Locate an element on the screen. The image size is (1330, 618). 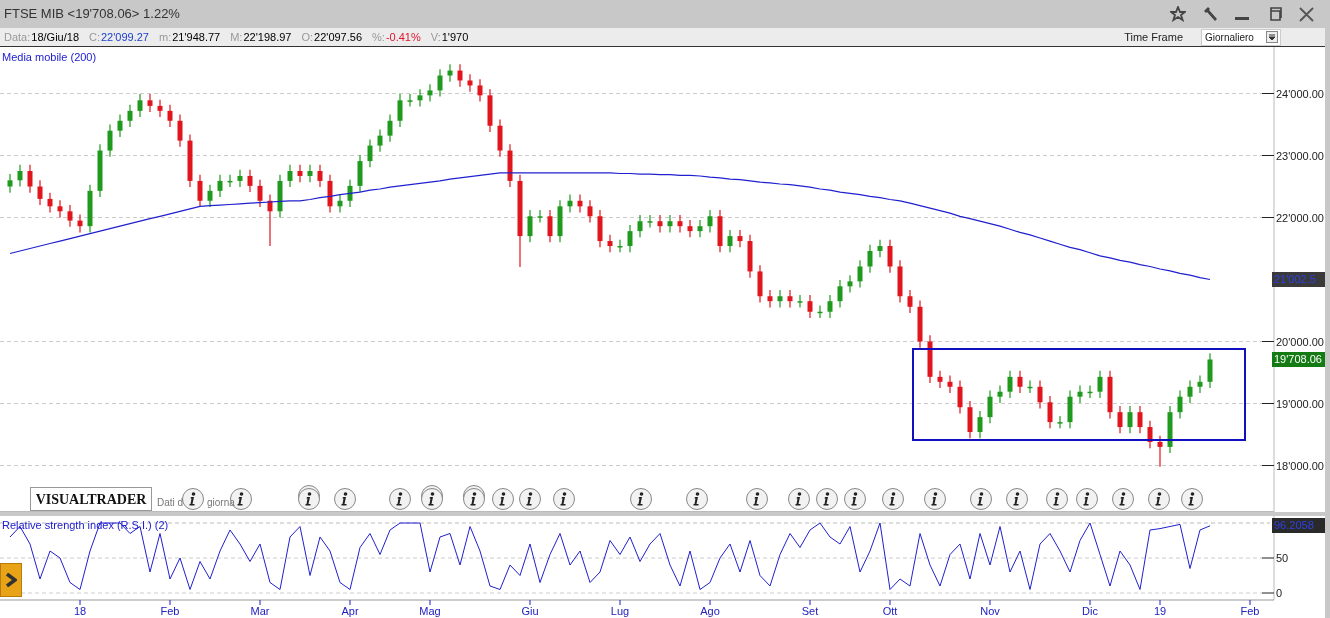
field-value: 21'948.77 is located at coordinates (196, 37).